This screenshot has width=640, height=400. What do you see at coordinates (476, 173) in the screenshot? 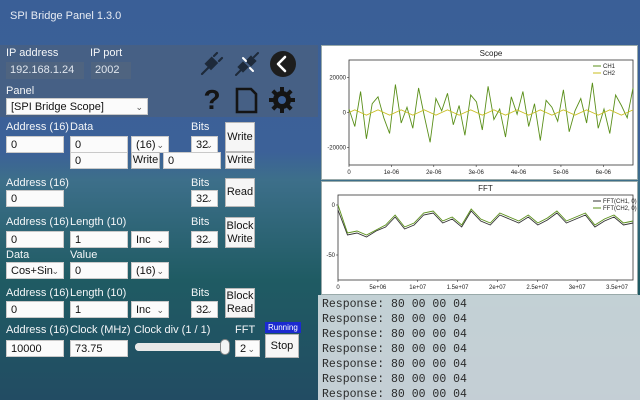
I see `x-tick-label: 3e-06` at bounding box center [476, 173].